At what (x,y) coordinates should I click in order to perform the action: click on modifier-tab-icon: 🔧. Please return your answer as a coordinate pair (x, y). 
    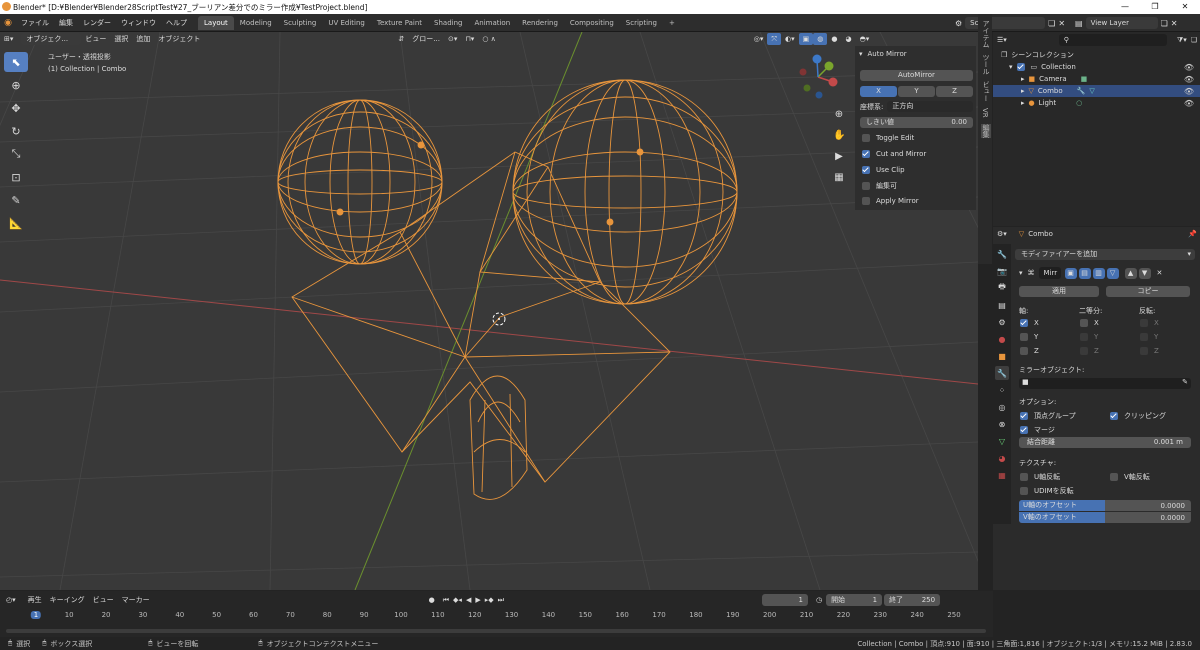
    Looking at the image, I should click on (1002, 373).